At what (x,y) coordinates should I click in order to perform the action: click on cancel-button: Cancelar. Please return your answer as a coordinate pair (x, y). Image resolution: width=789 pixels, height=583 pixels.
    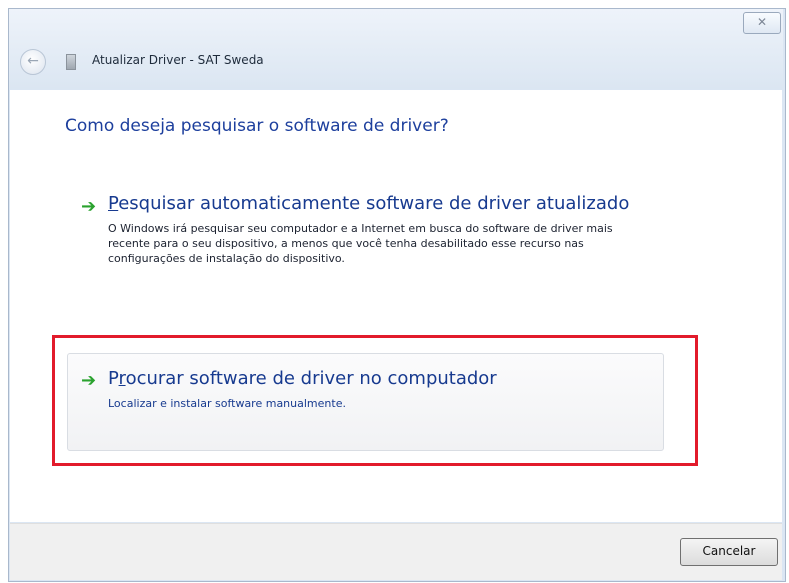
    Looking at the image, I should click on (729, 552).